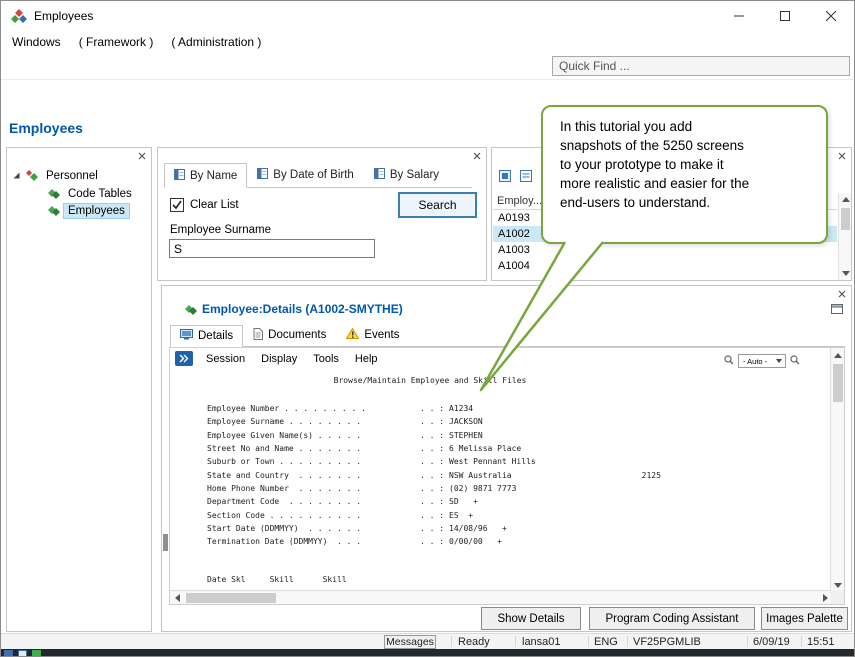 The image size is (855, 657). I want to click on tree-item-employees: Employees, so click(88, 210).